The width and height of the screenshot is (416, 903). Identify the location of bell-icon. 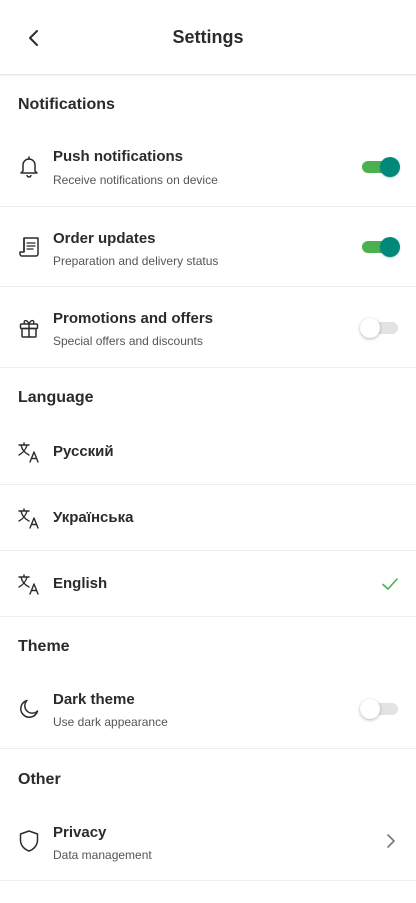
(29, 166).